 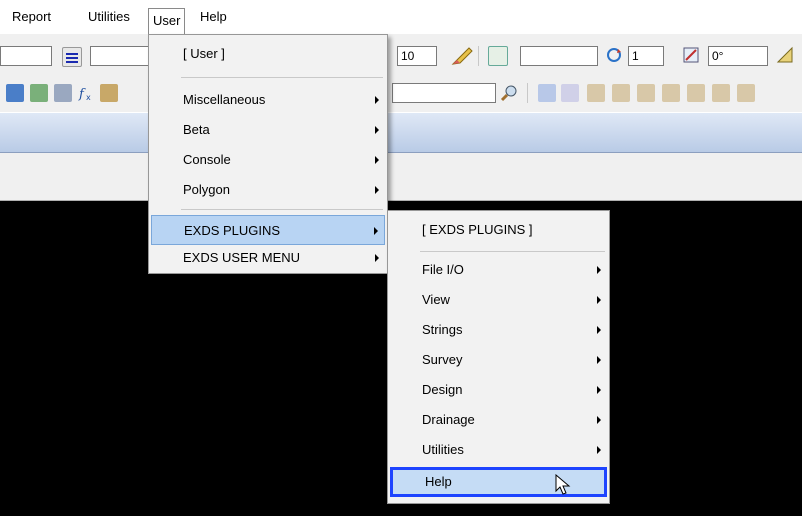 What do you see at coordinates (417, 56) in the screenshot?
I see `text-size-field: 10` at bounding box center [417, 56].